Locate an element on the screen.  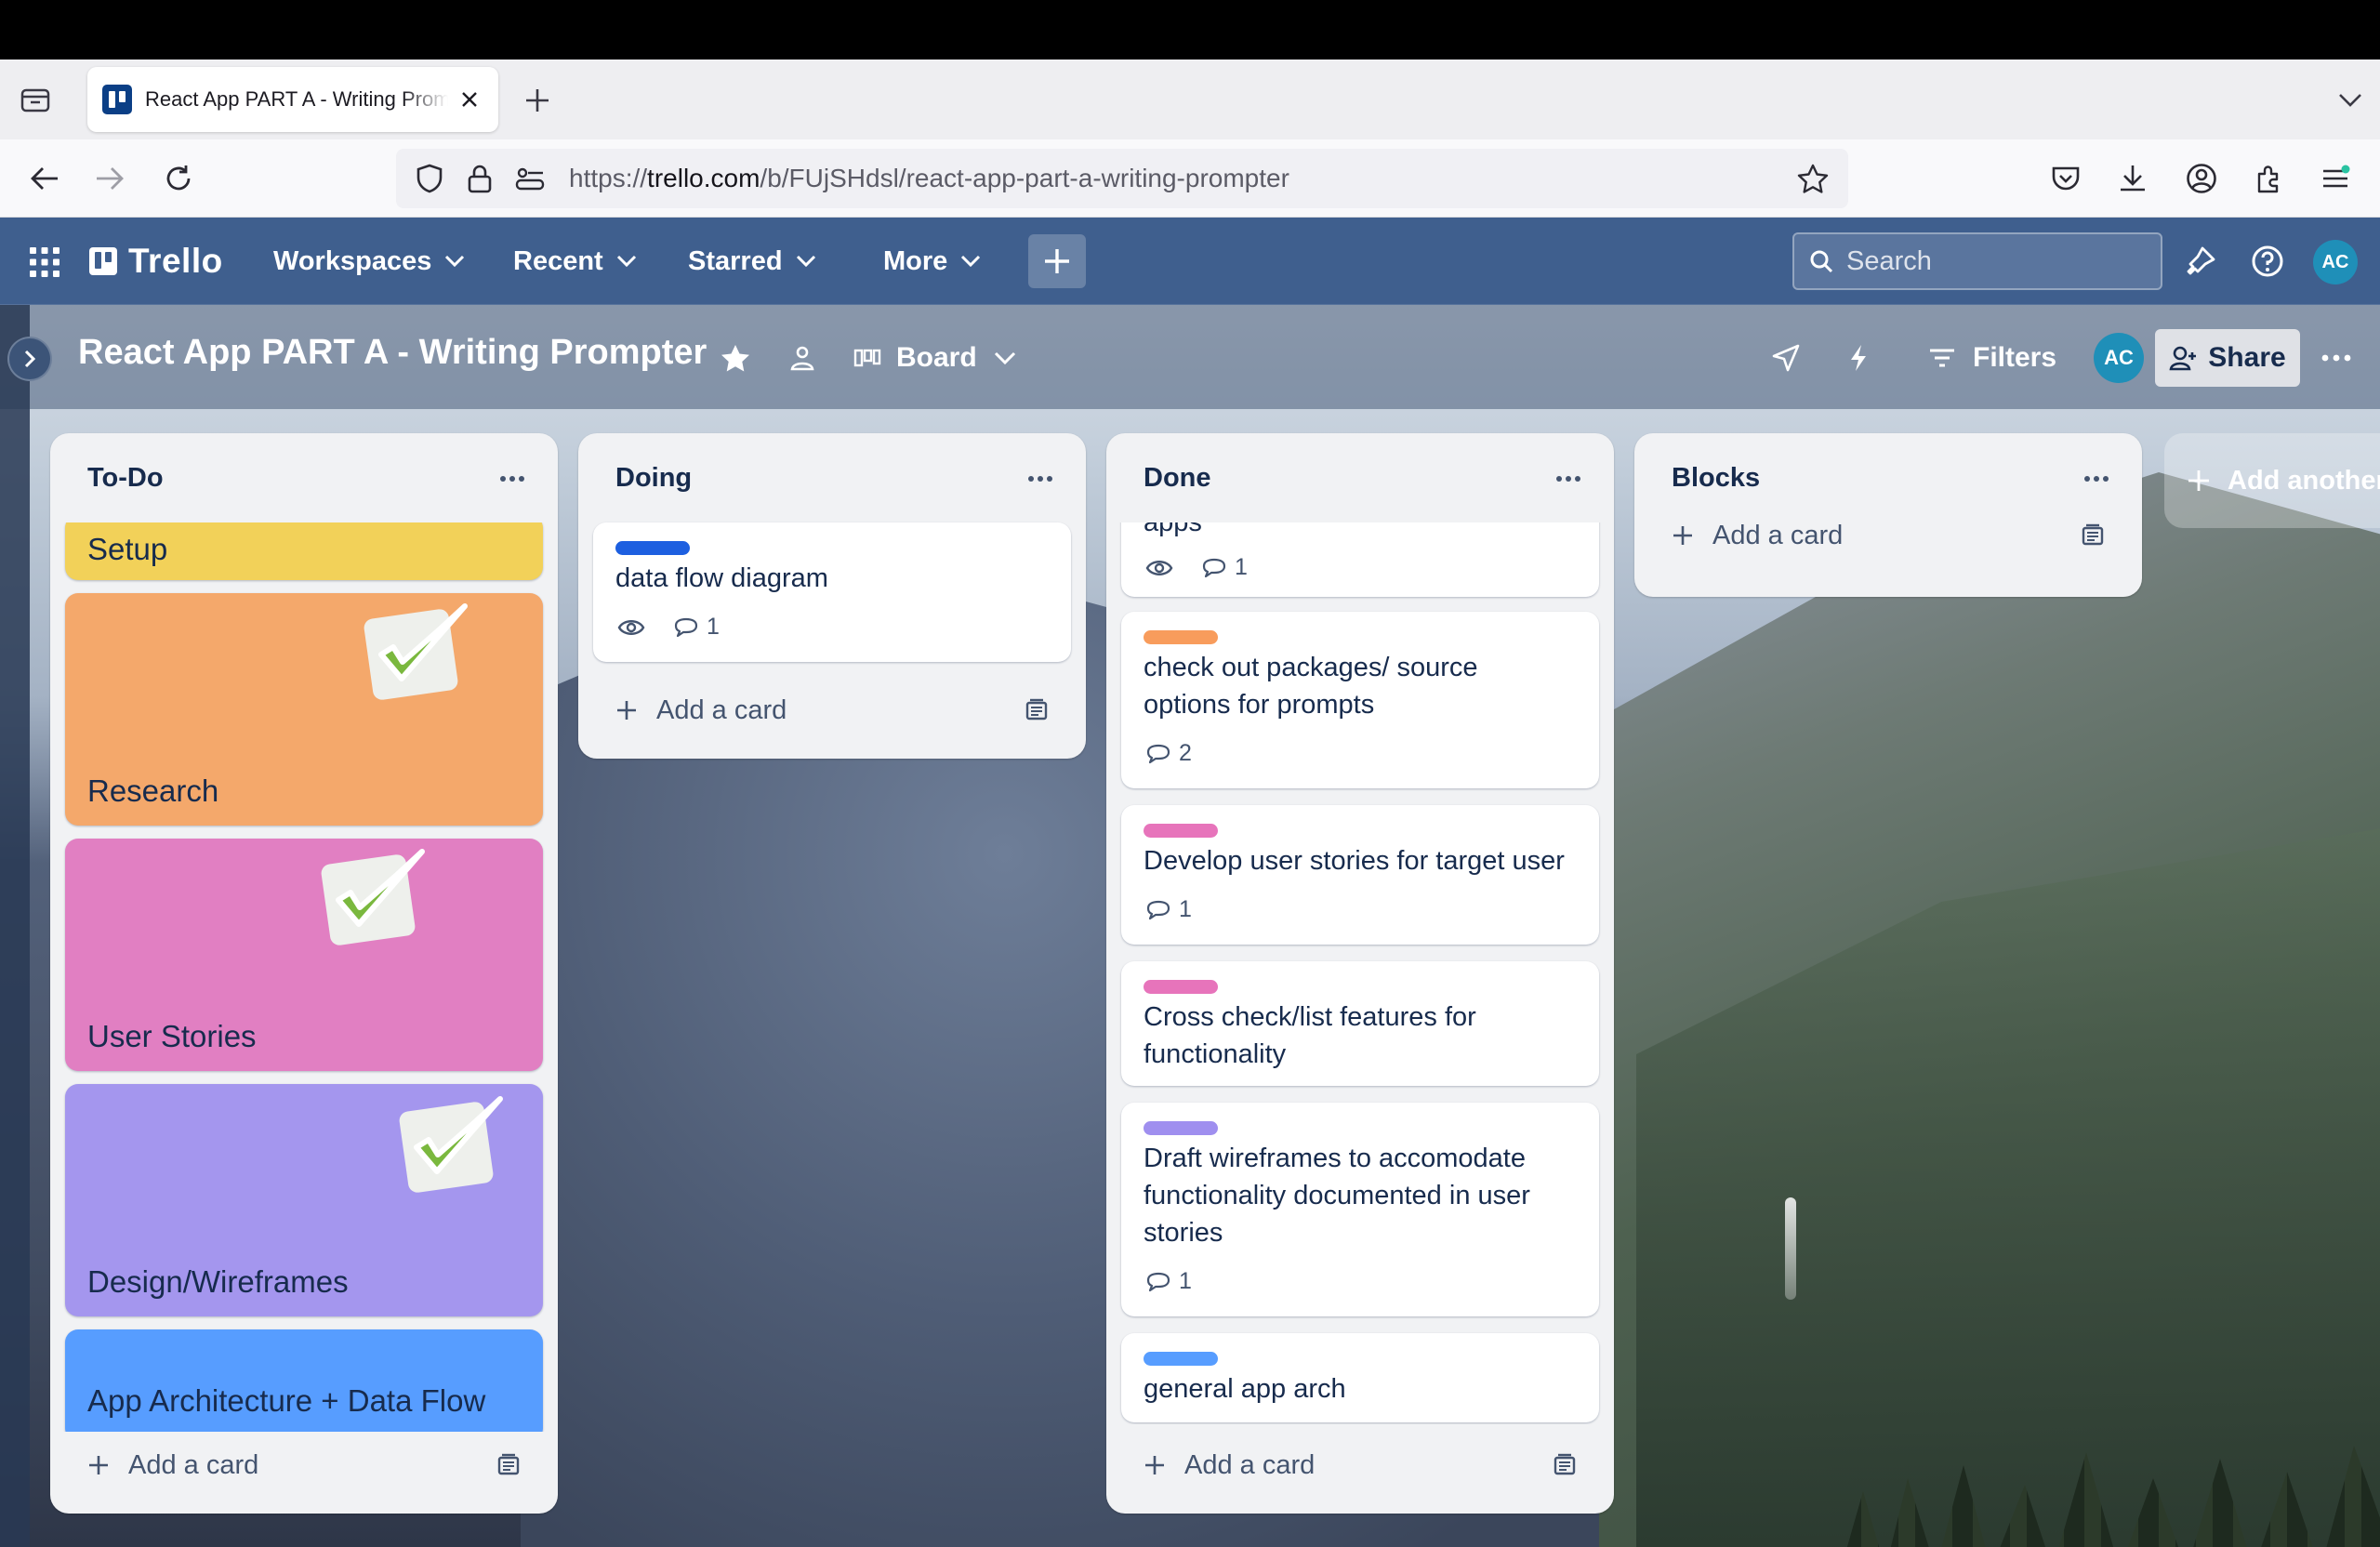
filters-button: Filters is located at coordinates (1992, 358).